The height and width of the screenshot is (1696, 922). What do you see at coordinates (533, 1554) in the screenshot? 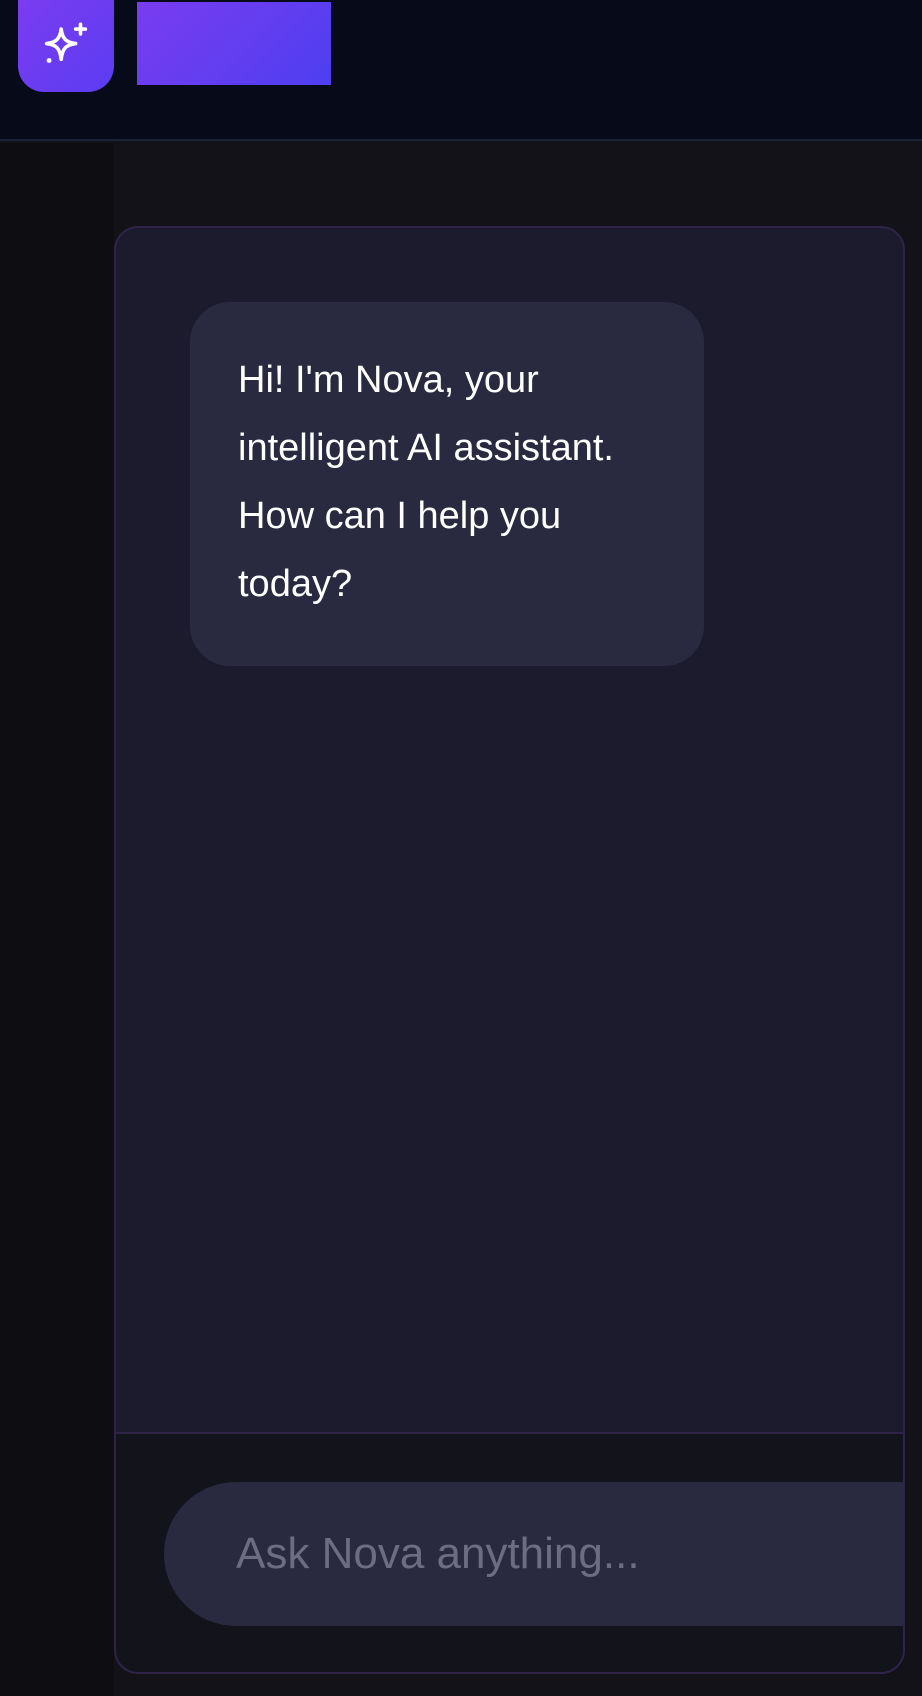
I see `chat-input` at bounding box center [533, 1554].